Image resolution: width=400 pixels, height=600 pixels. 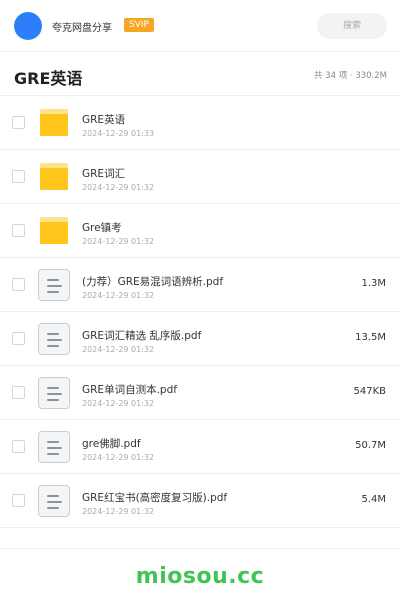 What do you see at coordinates (28, 26) in the screenshot?
I see `avatar` at bounding box center [28, 26].